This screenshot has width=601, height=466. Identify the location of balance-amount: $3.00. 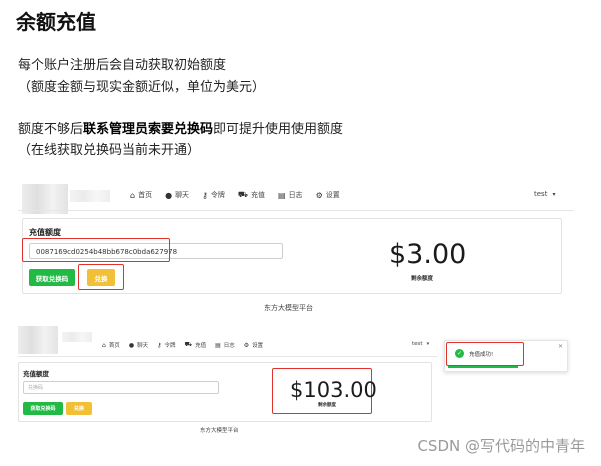
(428, 254).